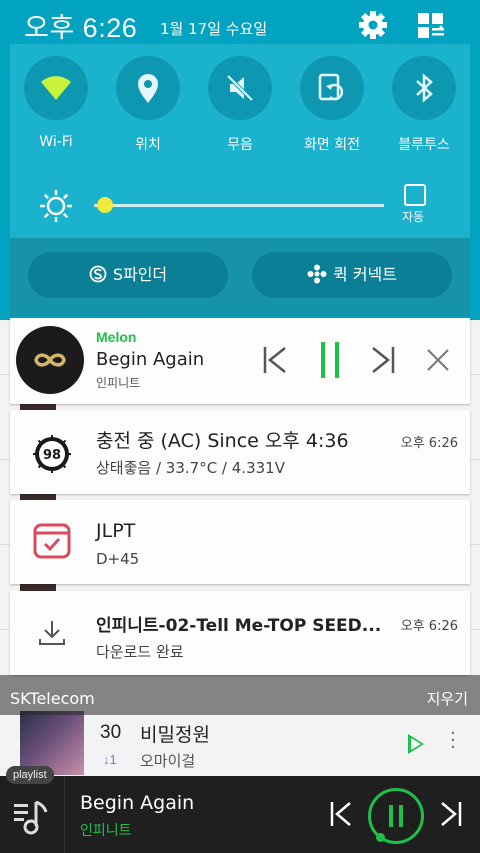  I want to click on reminder-title: JLPT, so click(116, 531).